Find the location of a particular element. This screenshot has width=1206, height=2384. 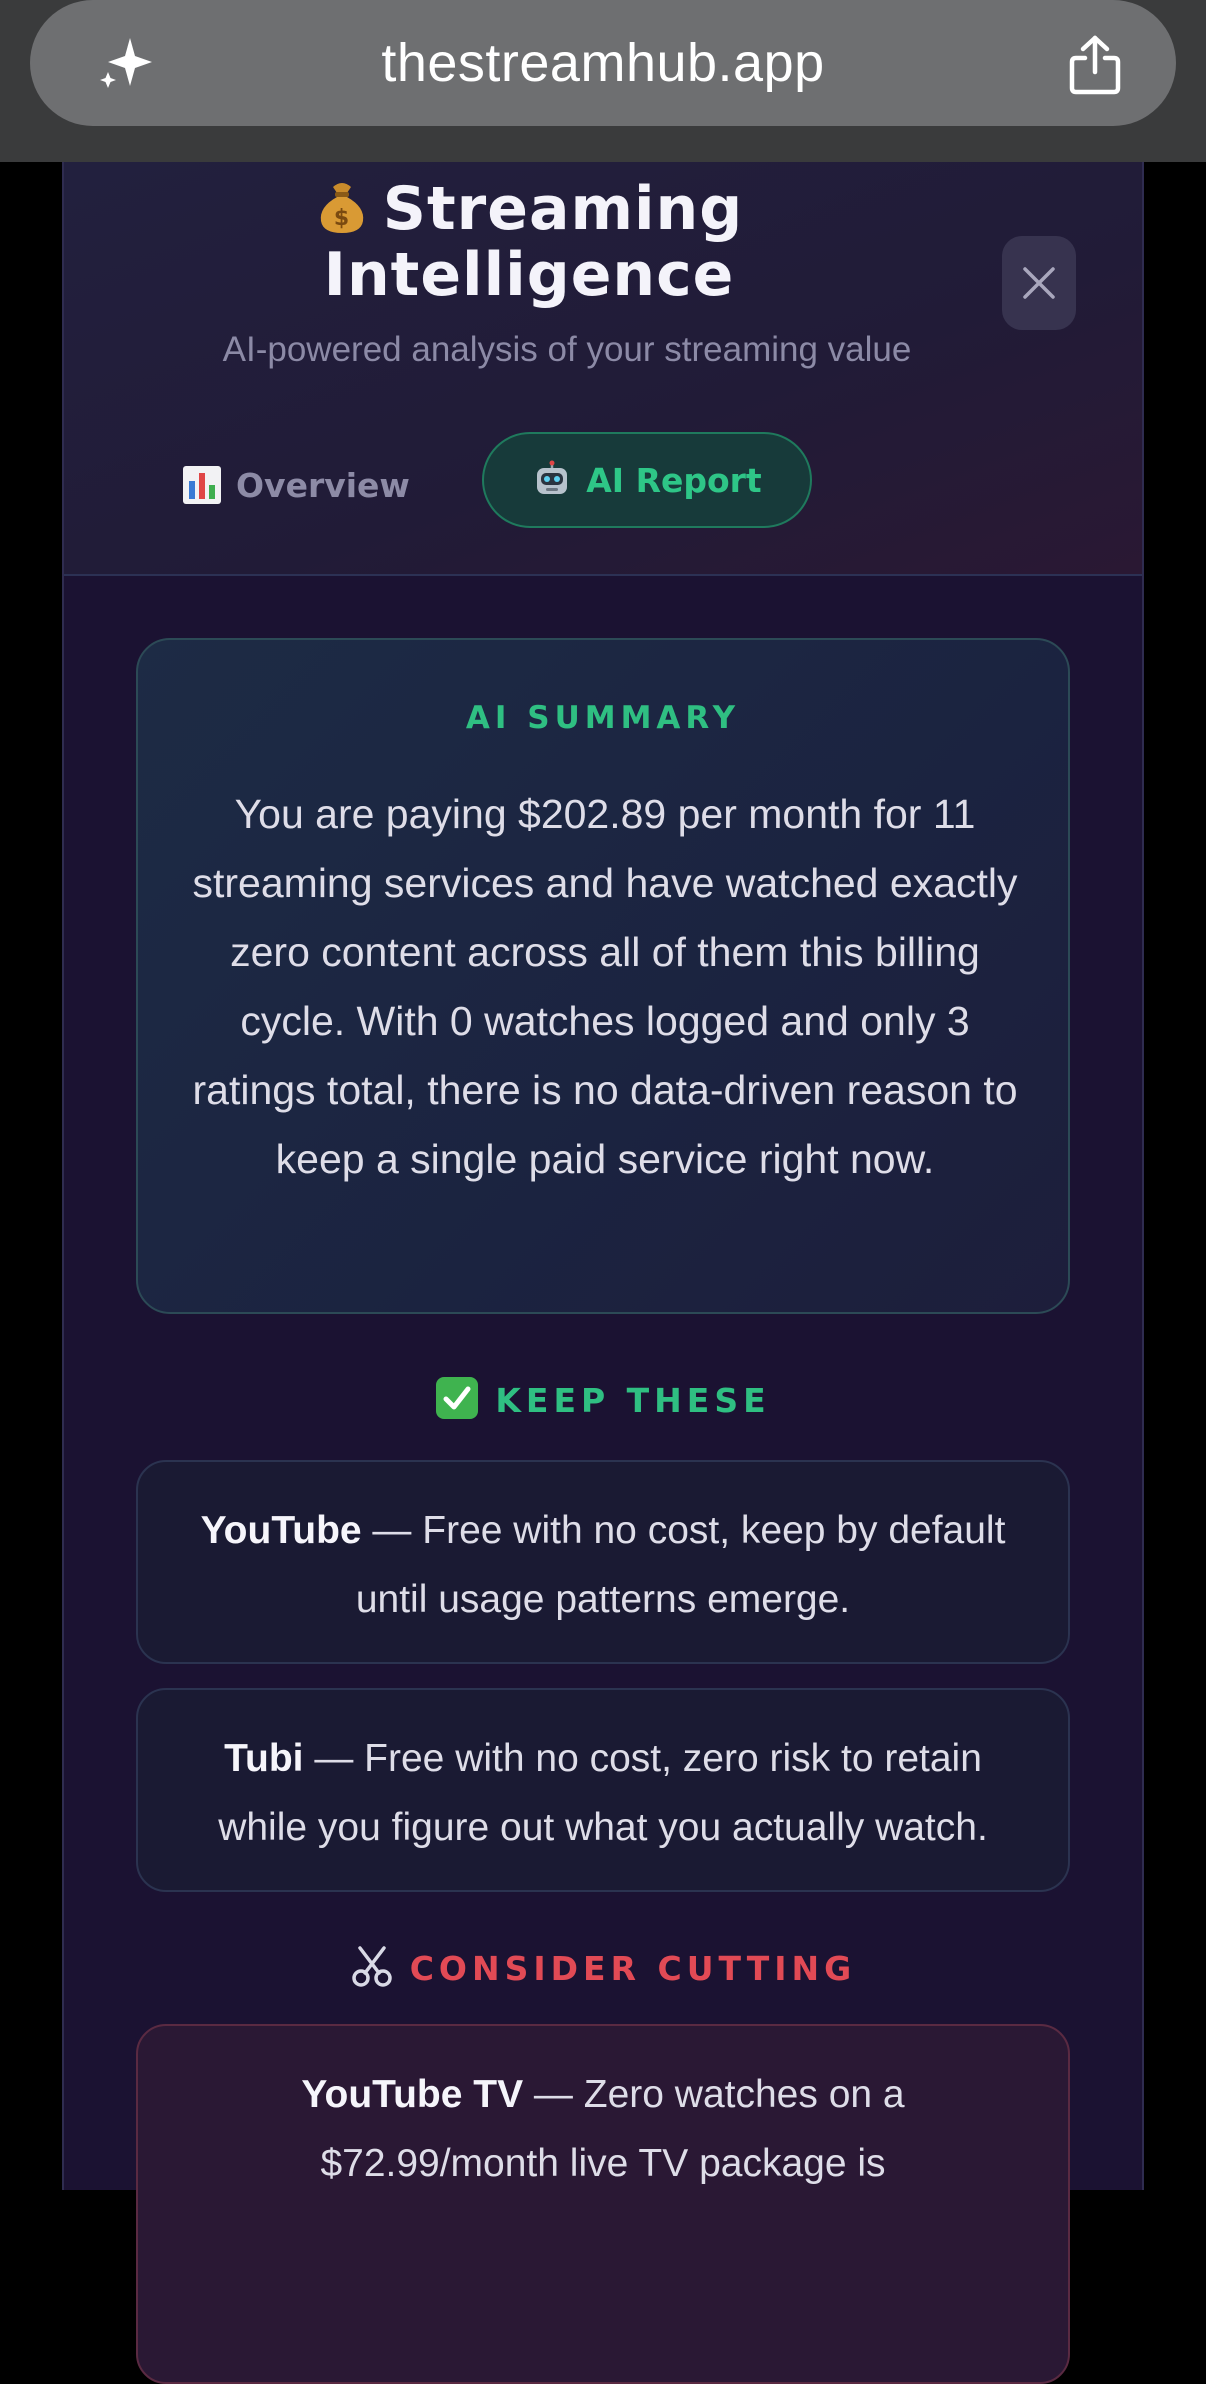

close-icon is located at coordinates (1039, 283).